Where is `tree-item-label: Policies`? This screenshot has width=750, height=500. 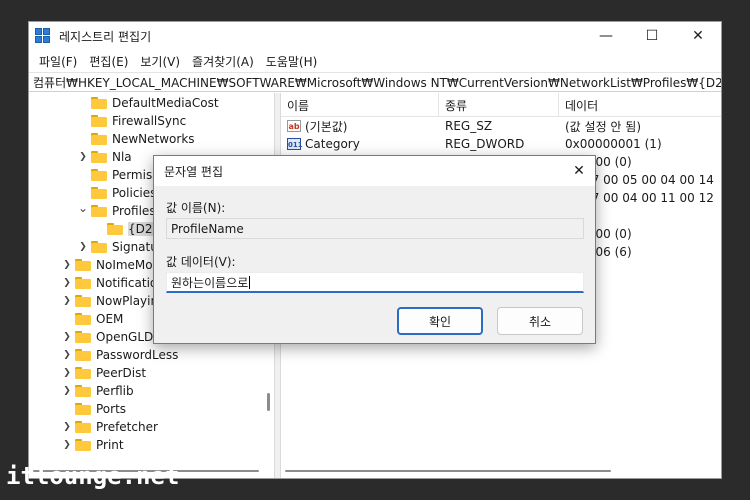 tree-item-label: Policies is located at coordinates (134, 193).